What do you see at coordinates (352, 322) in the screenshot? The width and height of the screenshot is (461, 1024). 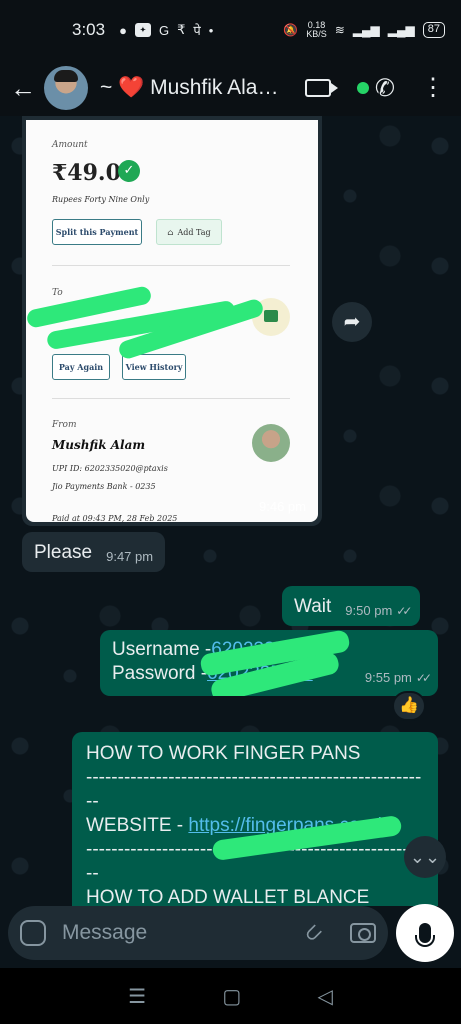 I see `forward-icon: ➦` at bounding box center [352, 322].